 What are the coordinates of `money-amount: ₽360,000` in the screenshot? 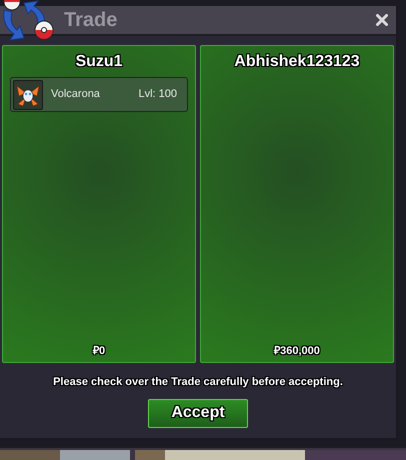 It's located at (297, 351).